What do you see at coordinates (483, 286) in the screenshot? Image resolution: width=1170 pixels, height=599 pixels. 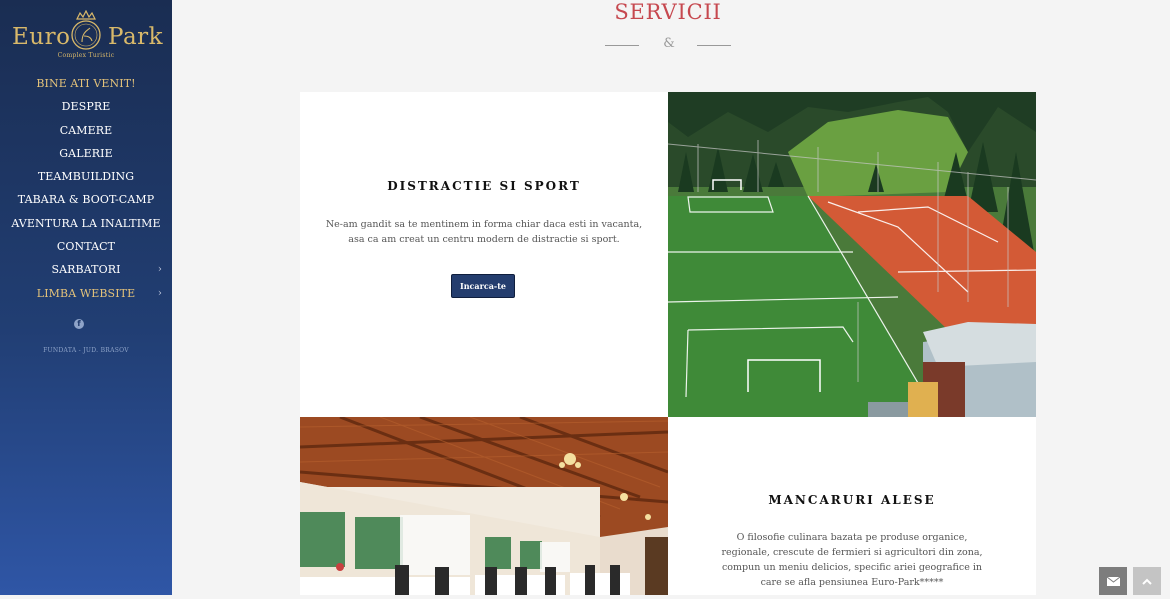 I see `incarca-te-button: Incarca-te` at bounding box center [483, 286].